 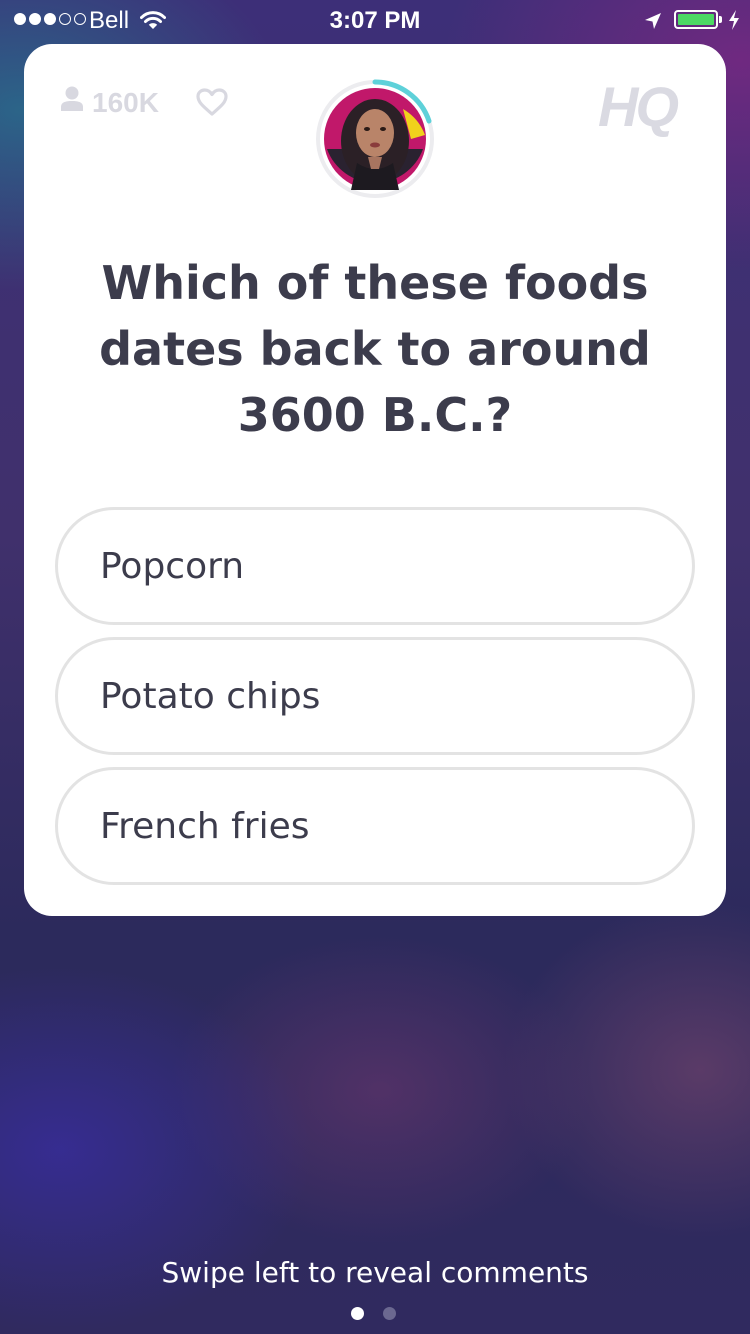 What do you see at coordinates (720, 19) in the screenshot?
I see `battery-cap` at bounding box center [720, 19].